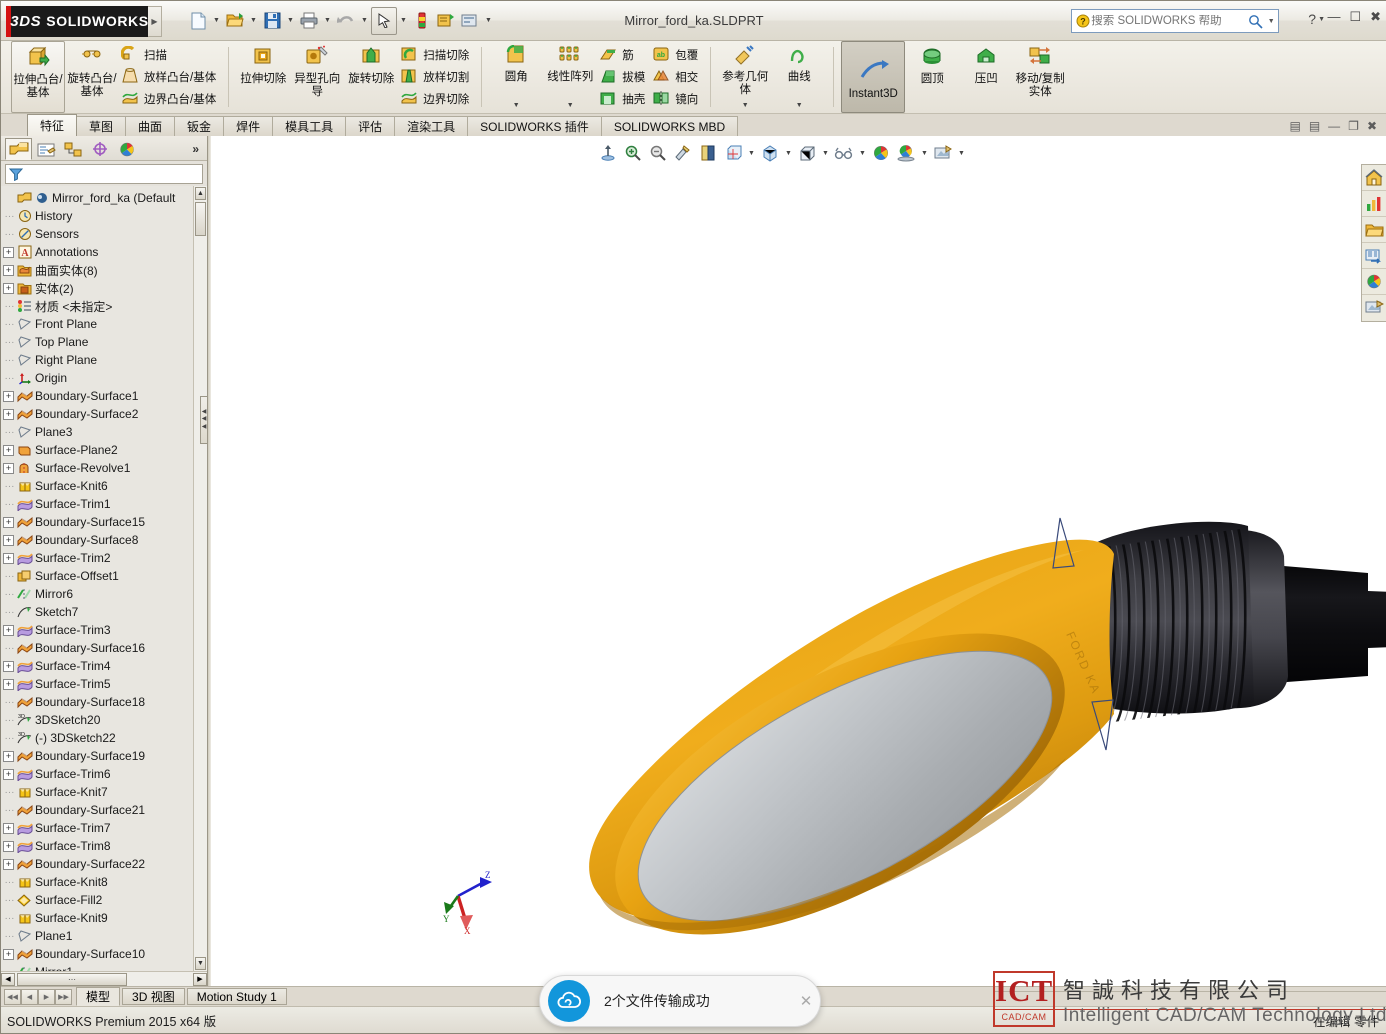  I want to click on bottom-tab-motion-study: Motion Study 1, so click(236, 996).